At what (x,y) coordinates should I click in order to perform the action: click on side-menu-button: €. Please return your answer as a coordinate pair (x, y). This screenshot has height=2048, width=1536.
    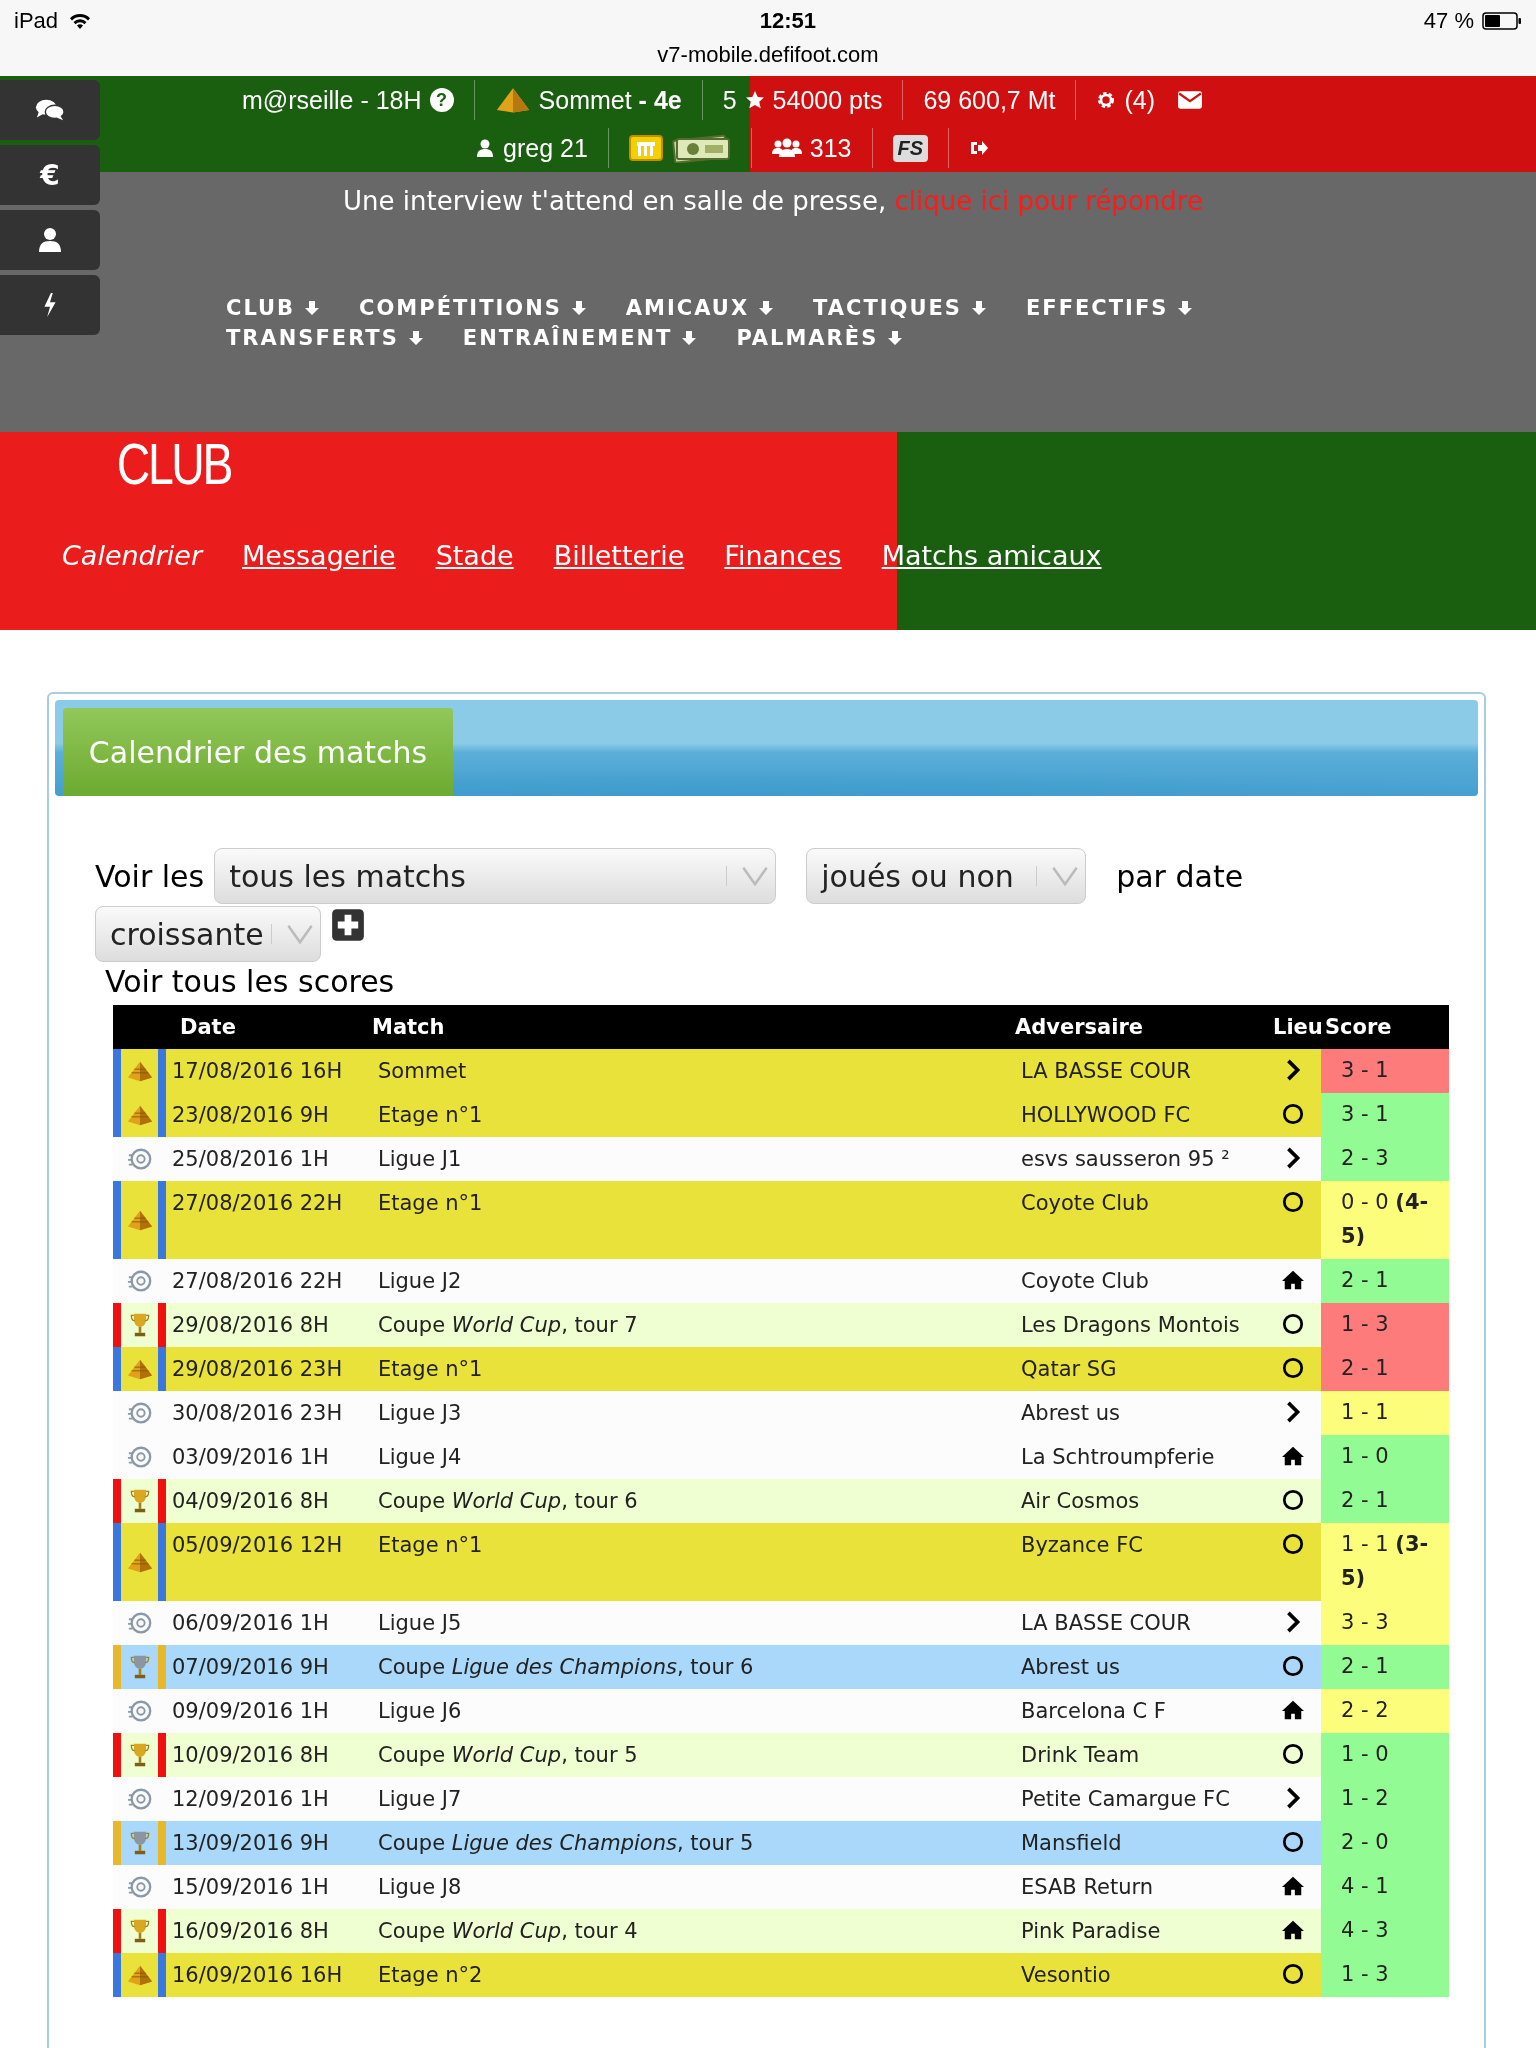
    Looking at the image, I should click on (50, 175).